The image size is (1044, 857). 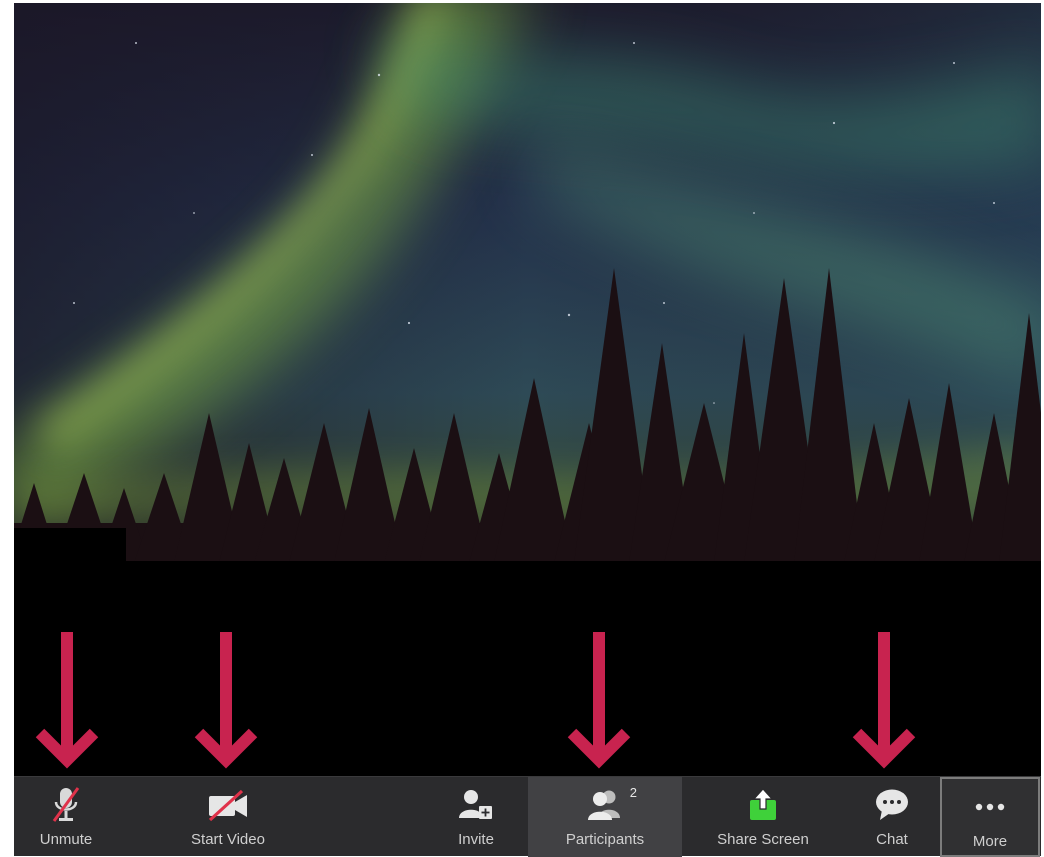 What do you see at coordinates (633, 792) in the screenshot?
I see `participants-count-badge: 2` at bounding box center [633, 792].